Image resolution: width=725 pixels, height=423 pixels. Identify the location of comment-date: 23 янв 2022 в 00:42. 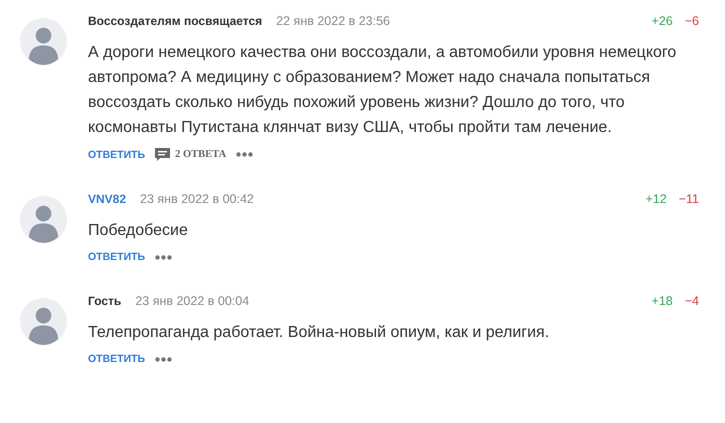
(197, 199).